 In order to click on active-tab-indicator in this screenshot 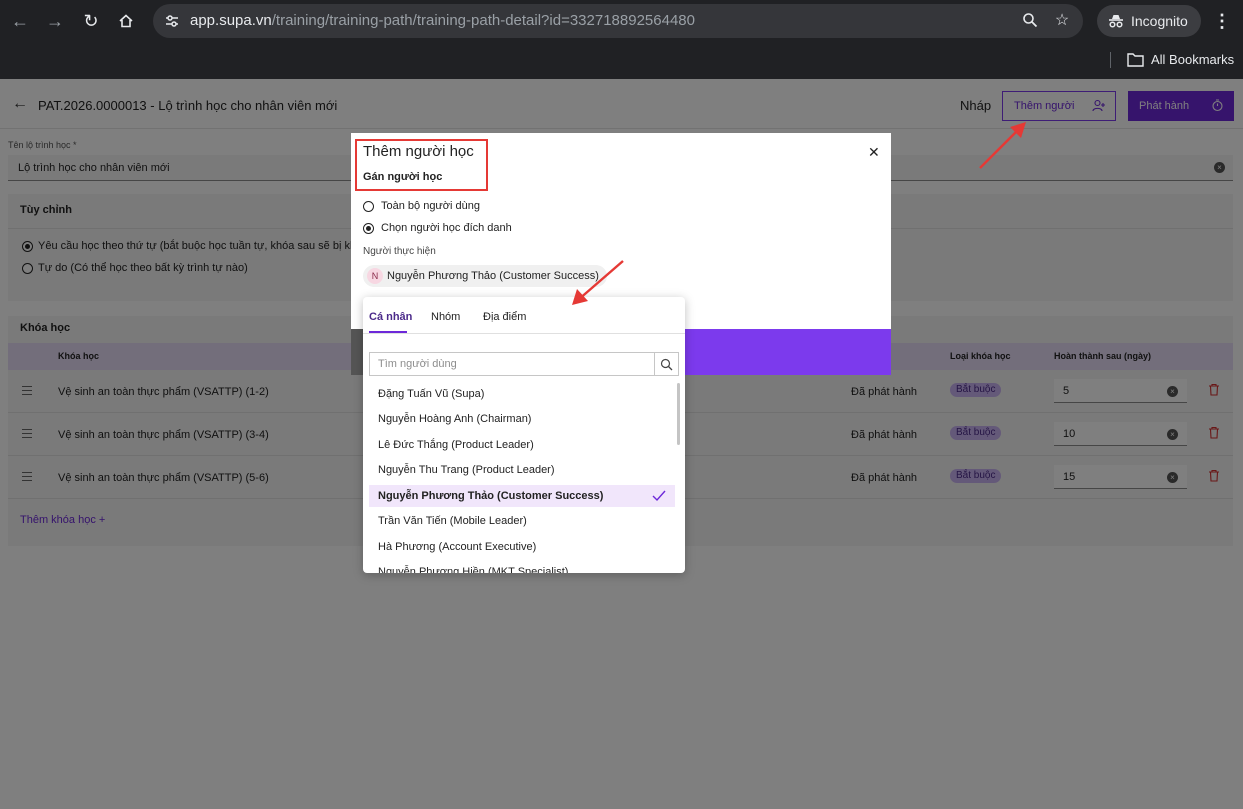, I will do `click(388, 332)`.